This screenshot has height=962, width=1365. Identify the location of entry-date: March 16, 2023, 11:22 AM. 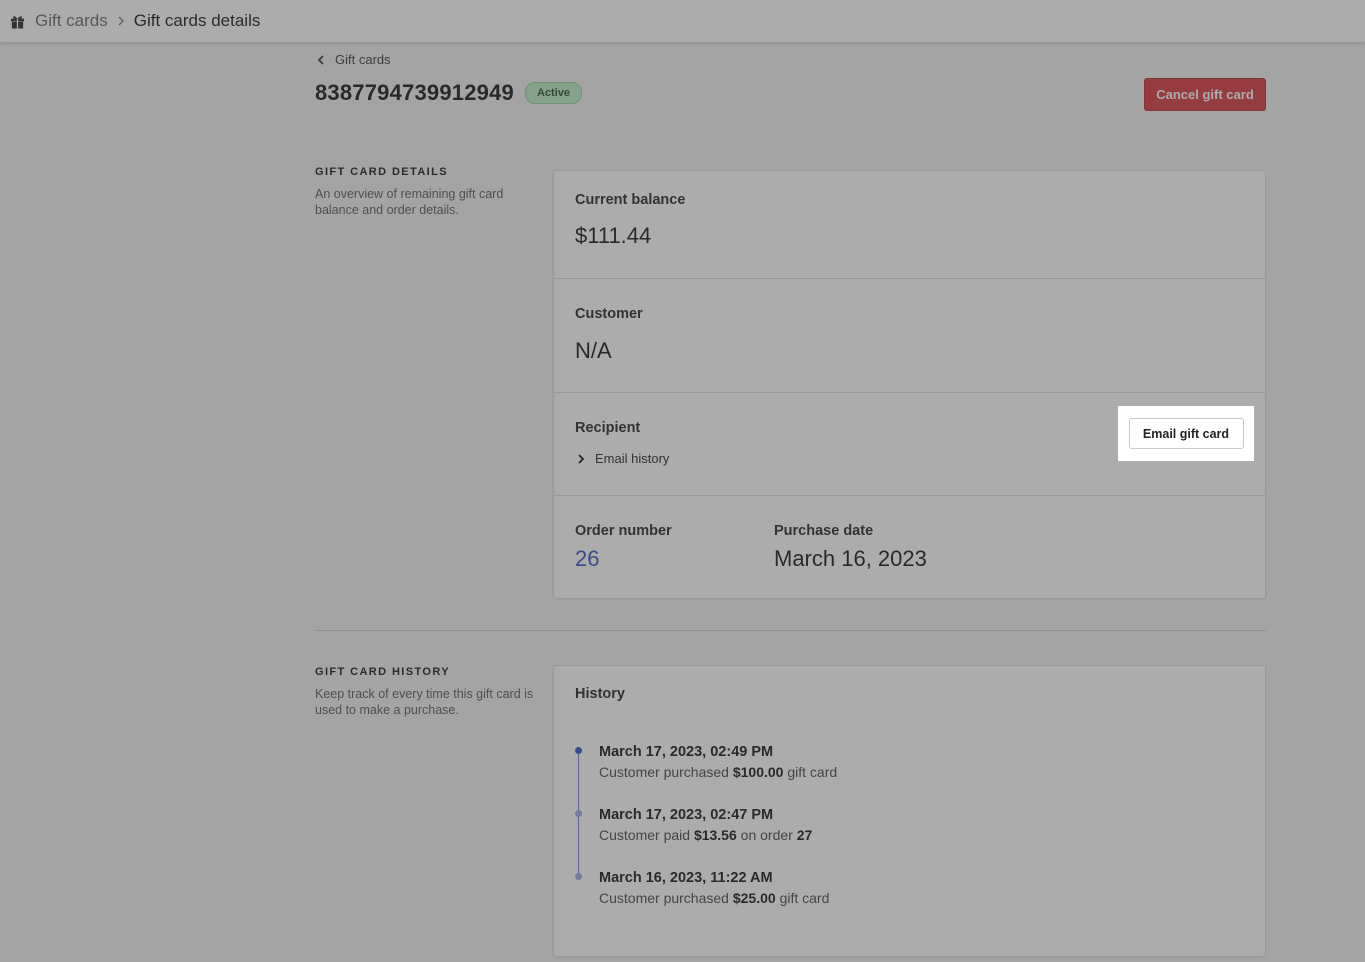
(686, 878).